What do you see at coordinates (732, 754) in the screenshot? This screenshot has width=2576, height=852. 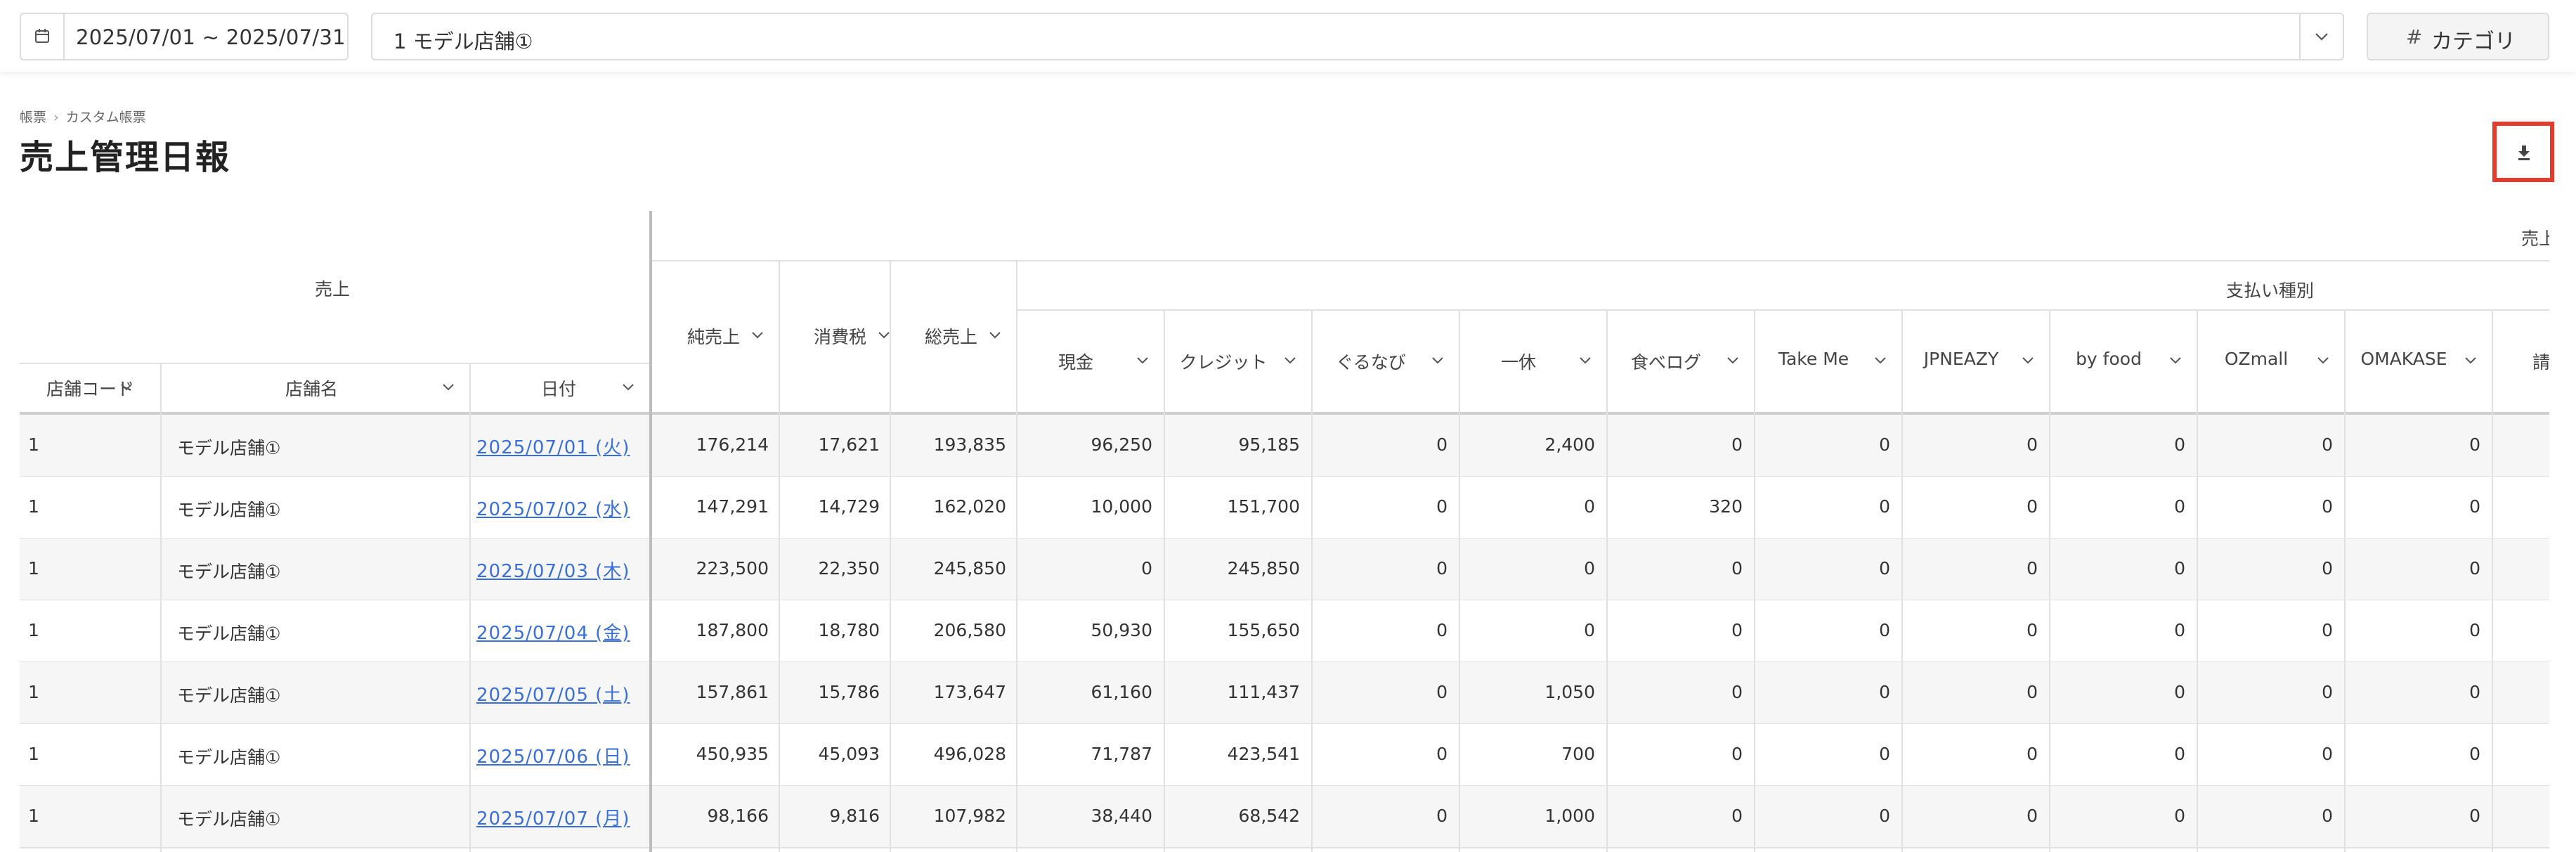 I see `sales-value-cell: 450,935` at bounding box center [732, 754].